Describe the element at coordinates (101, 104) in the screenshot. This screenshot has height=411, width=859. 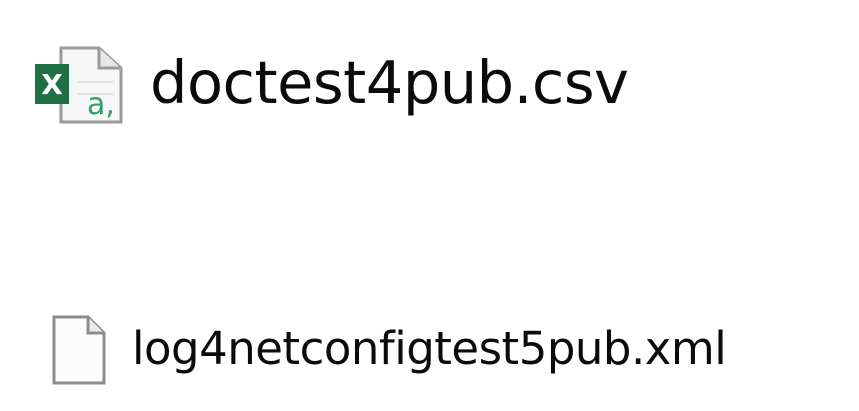
I see `svg-text: a,` at that location.